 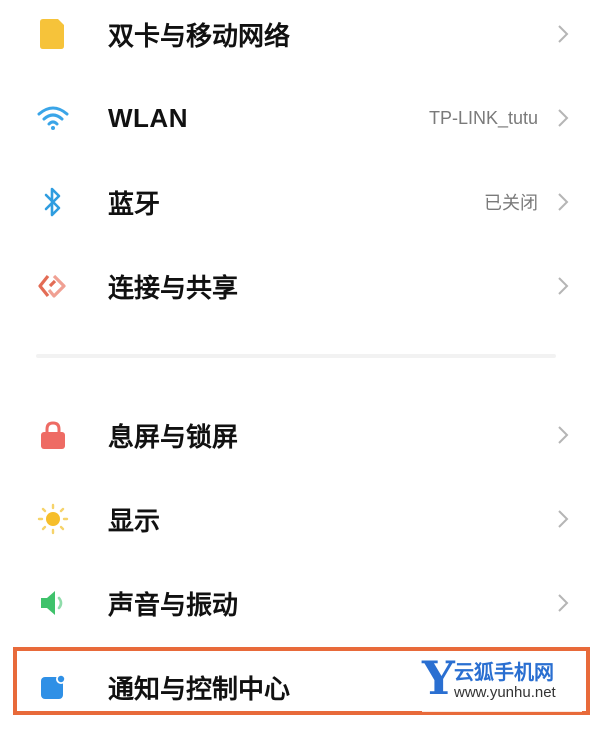 I want to click on settings-item-connection-sharing: 连接与共享, so click(x=298, y=286).